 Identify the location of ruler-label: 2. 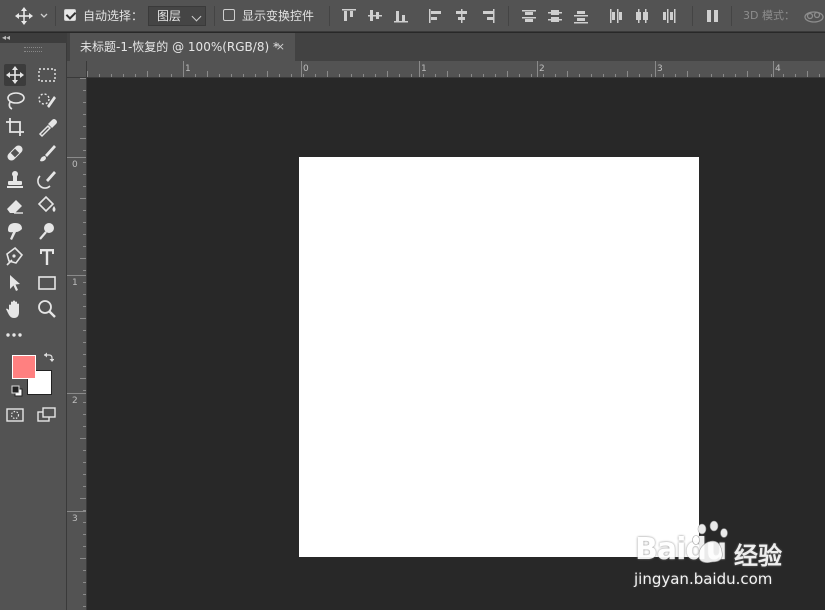
(75, 401).